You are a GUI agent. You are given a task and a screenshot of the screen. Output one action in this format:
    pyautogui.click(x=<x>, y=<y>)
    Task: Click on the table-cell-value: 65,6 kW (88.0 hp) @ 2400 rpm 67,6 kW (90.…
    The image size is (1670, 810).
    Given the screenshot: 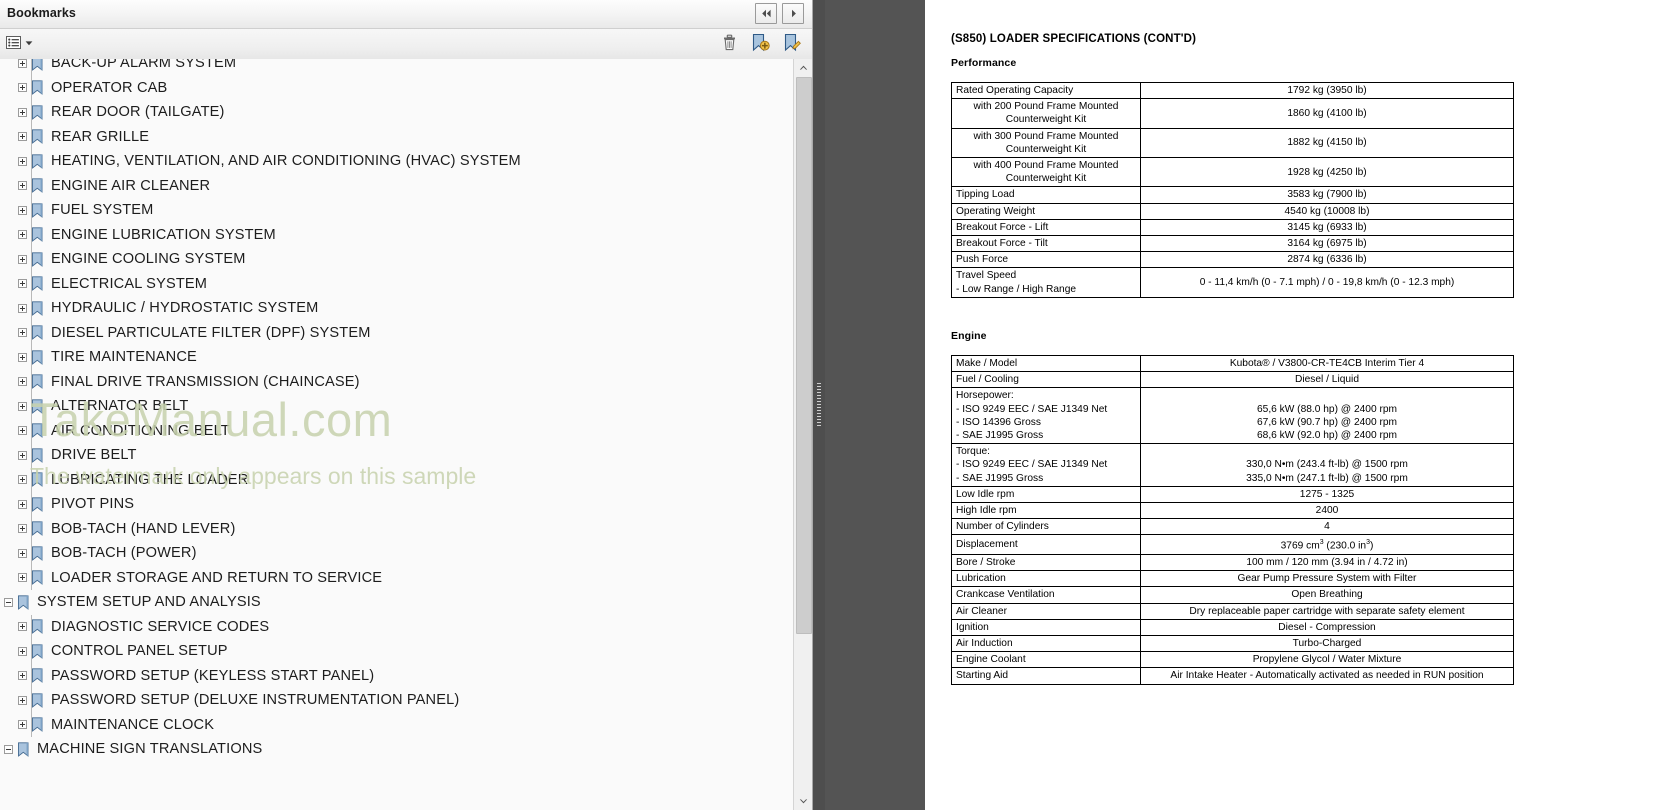 What is the action you would take?
    pyautogui.click(x=1327, y=416)
    